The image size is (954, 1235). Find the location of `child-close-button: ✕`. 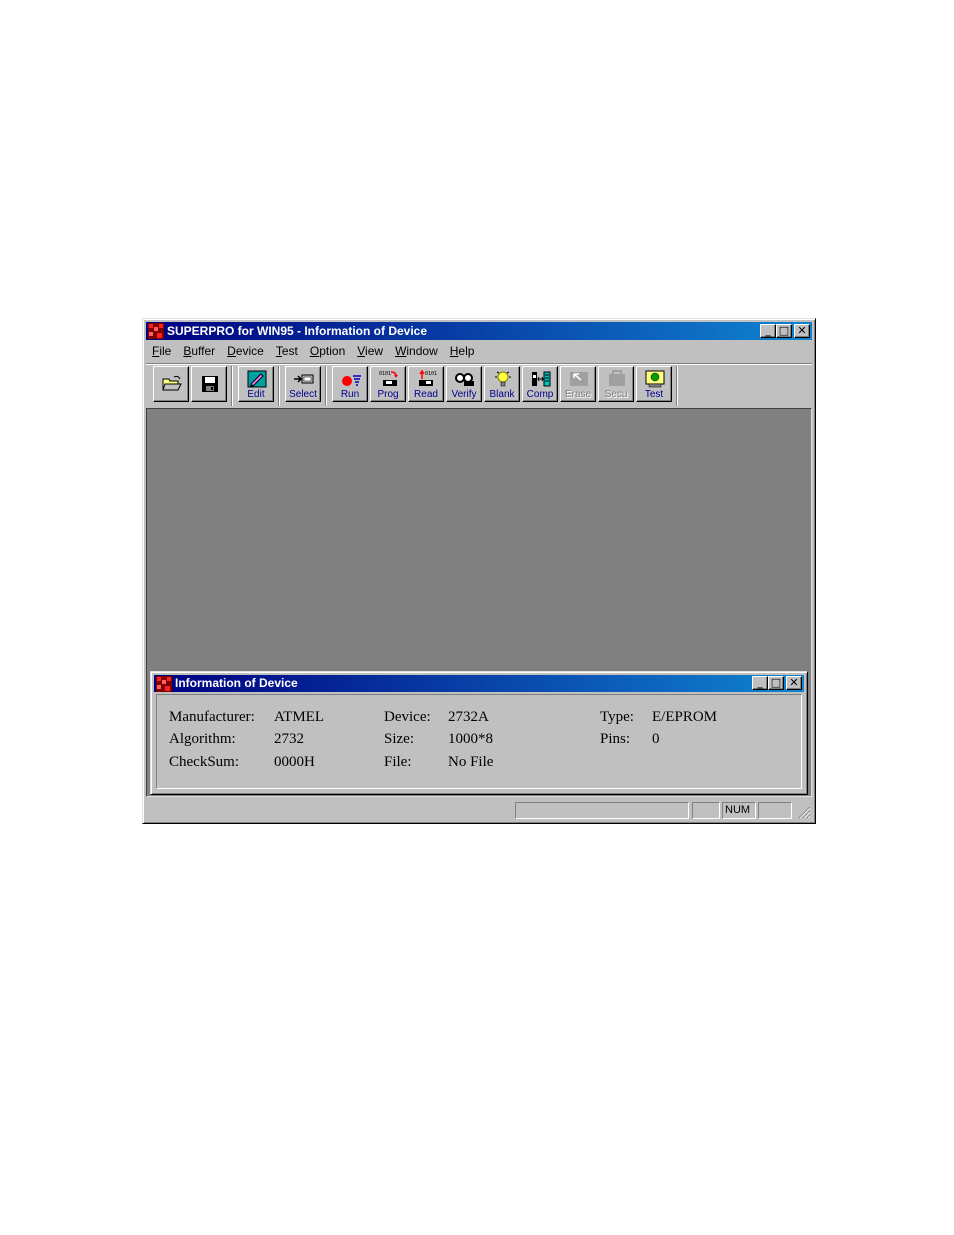

child-close-button: ✕ is located at coordinates (794, 683).